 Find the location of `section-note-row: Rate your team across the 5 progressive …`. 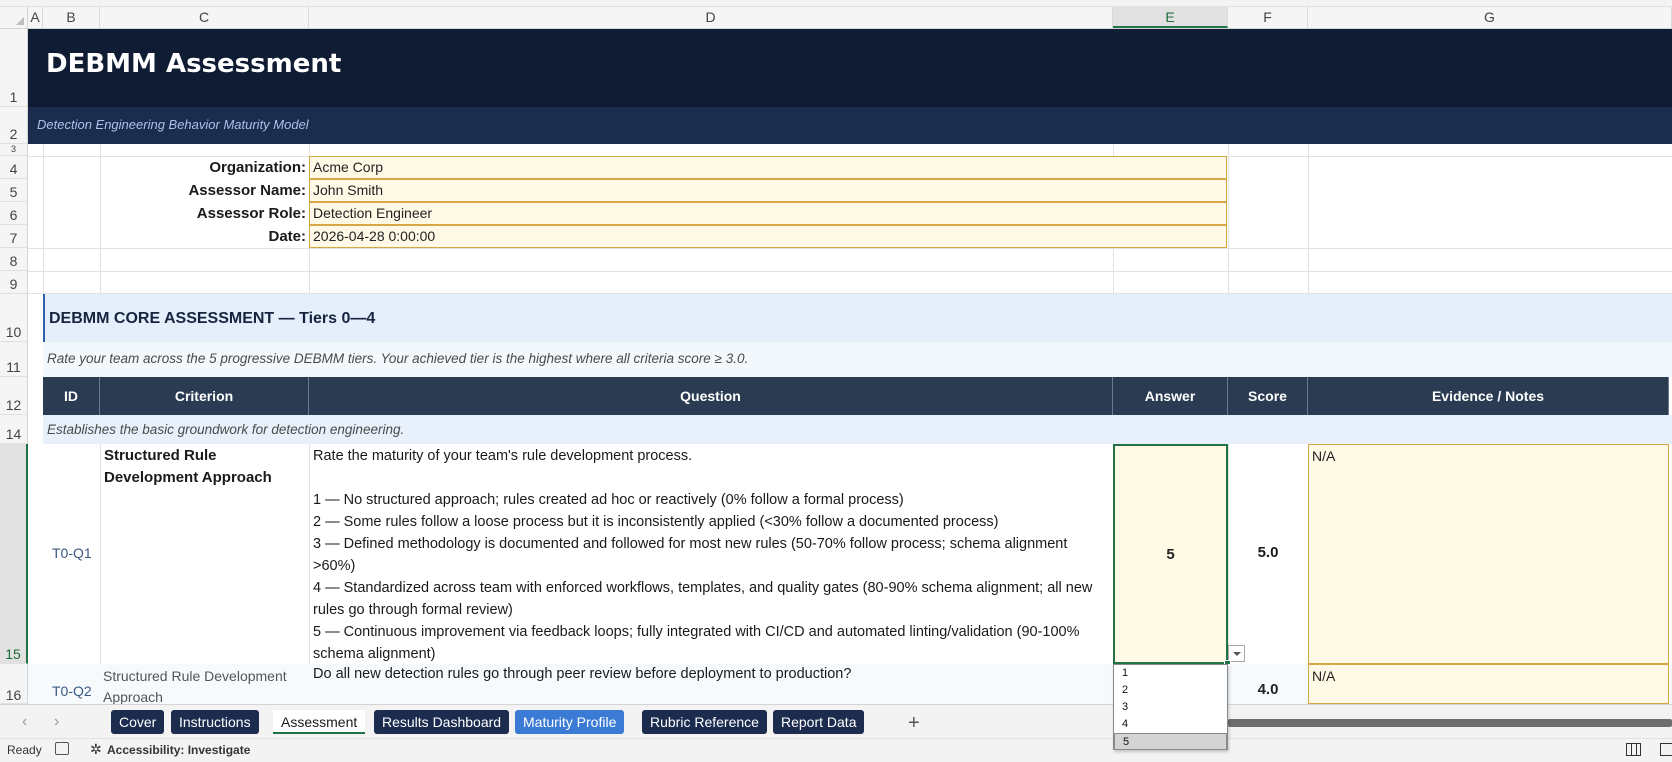

section-note-row: Rate your team across the 5 progressive … is located at coordinates (857, 359).